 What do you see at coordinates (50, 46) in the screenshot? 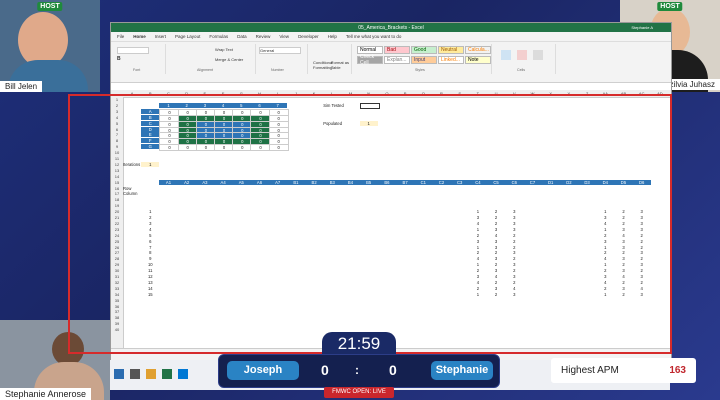
I see `webcam-bill: HOST Bill Jelen` at bounding box center [50, 46].